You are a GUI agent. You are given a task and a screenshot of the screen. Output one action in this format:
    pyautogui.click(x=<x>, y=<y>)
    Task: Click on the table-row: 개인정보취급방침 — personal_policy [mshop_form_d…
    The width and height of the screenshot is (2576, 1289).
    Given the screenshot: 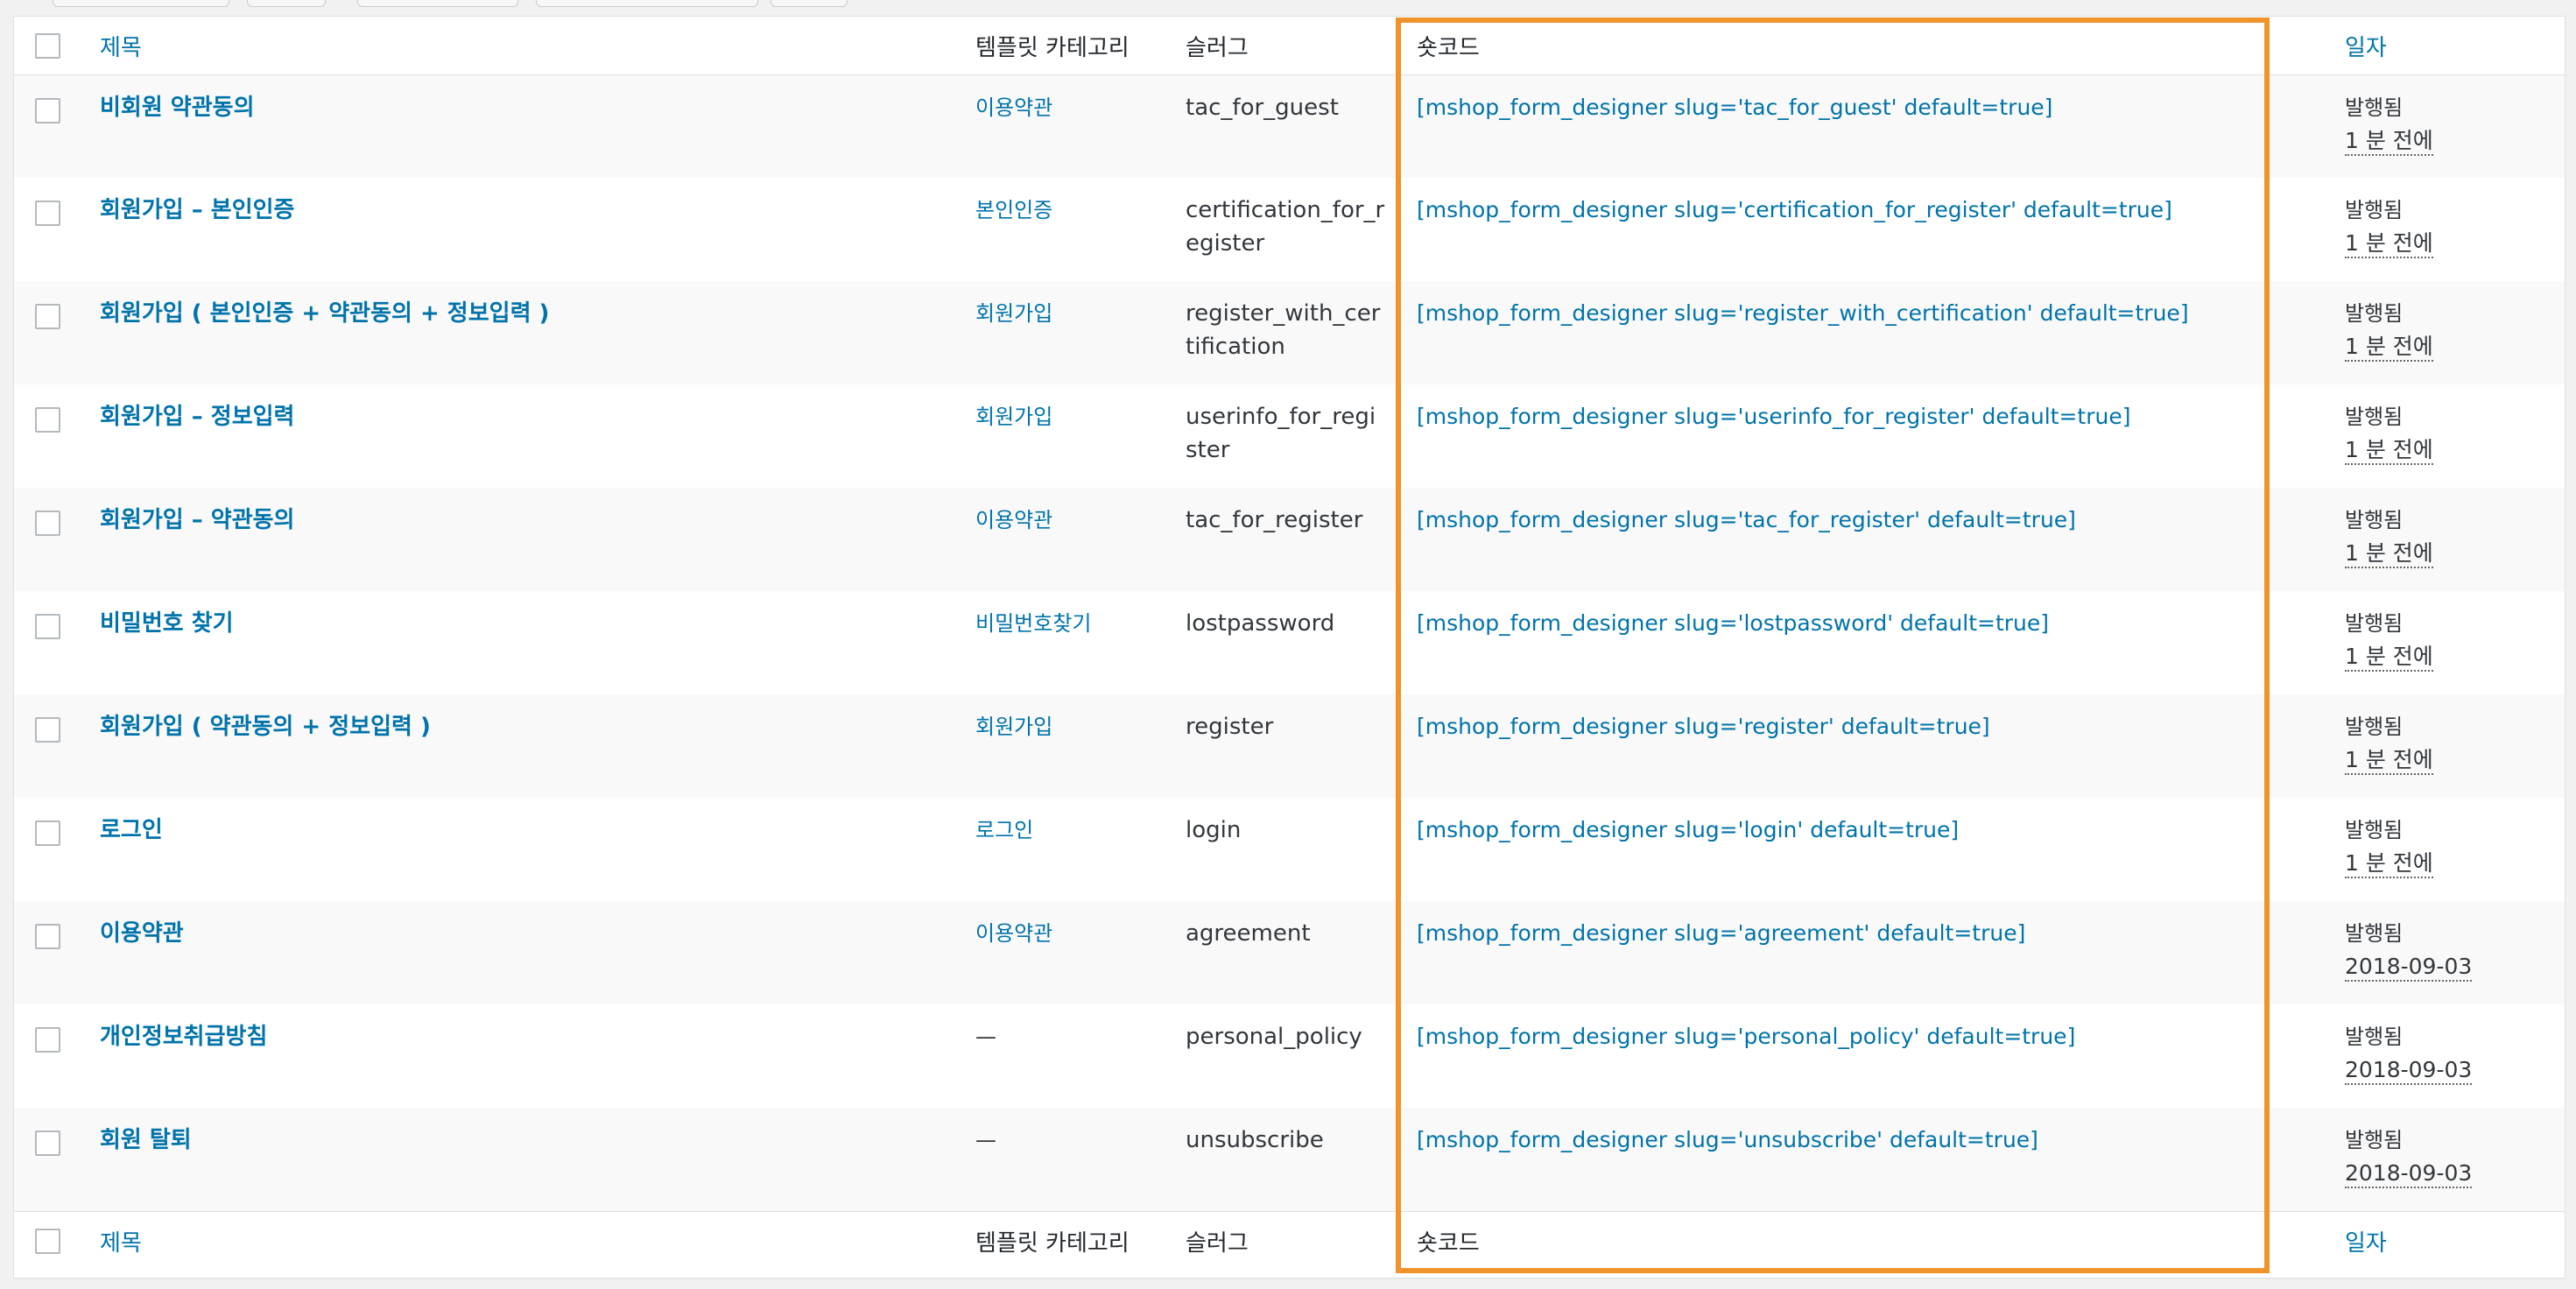 What is the action you would take?
    pyautogui.click(x=1289, y=1056)
    